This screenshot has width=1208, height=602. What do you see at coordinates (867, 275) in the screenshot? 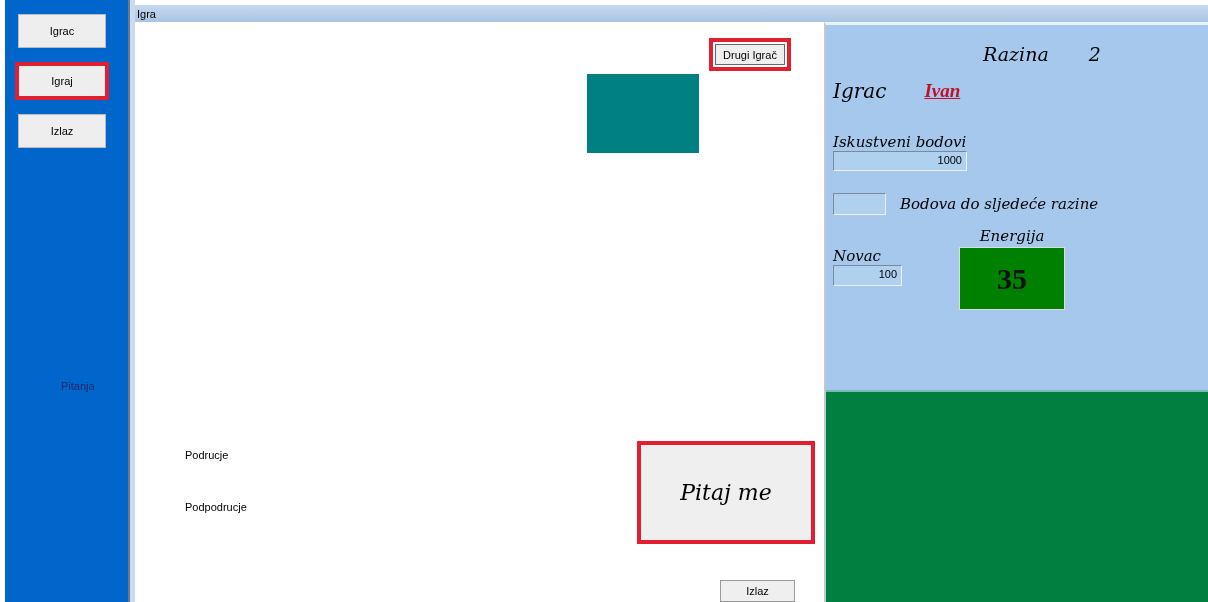
I see `money-field: 100` at bounding box center [867, 275].